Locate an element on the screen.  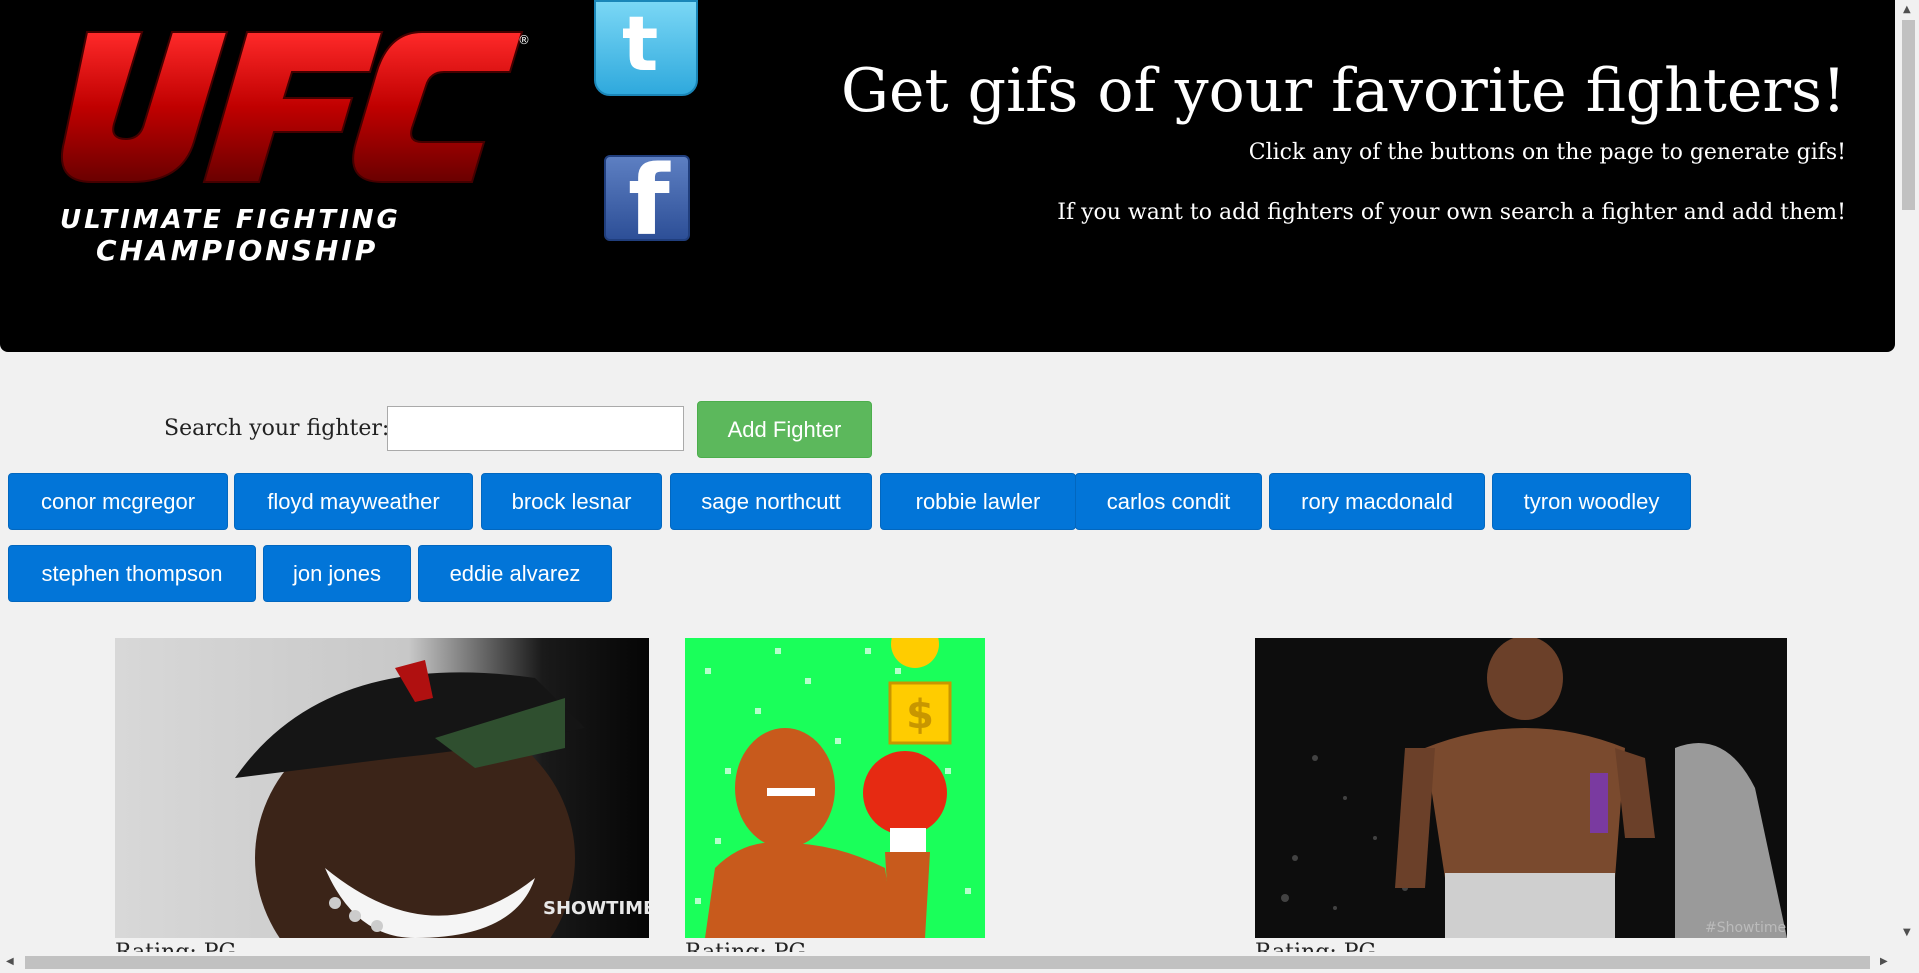
search-input is located at coordinates (535, 428).